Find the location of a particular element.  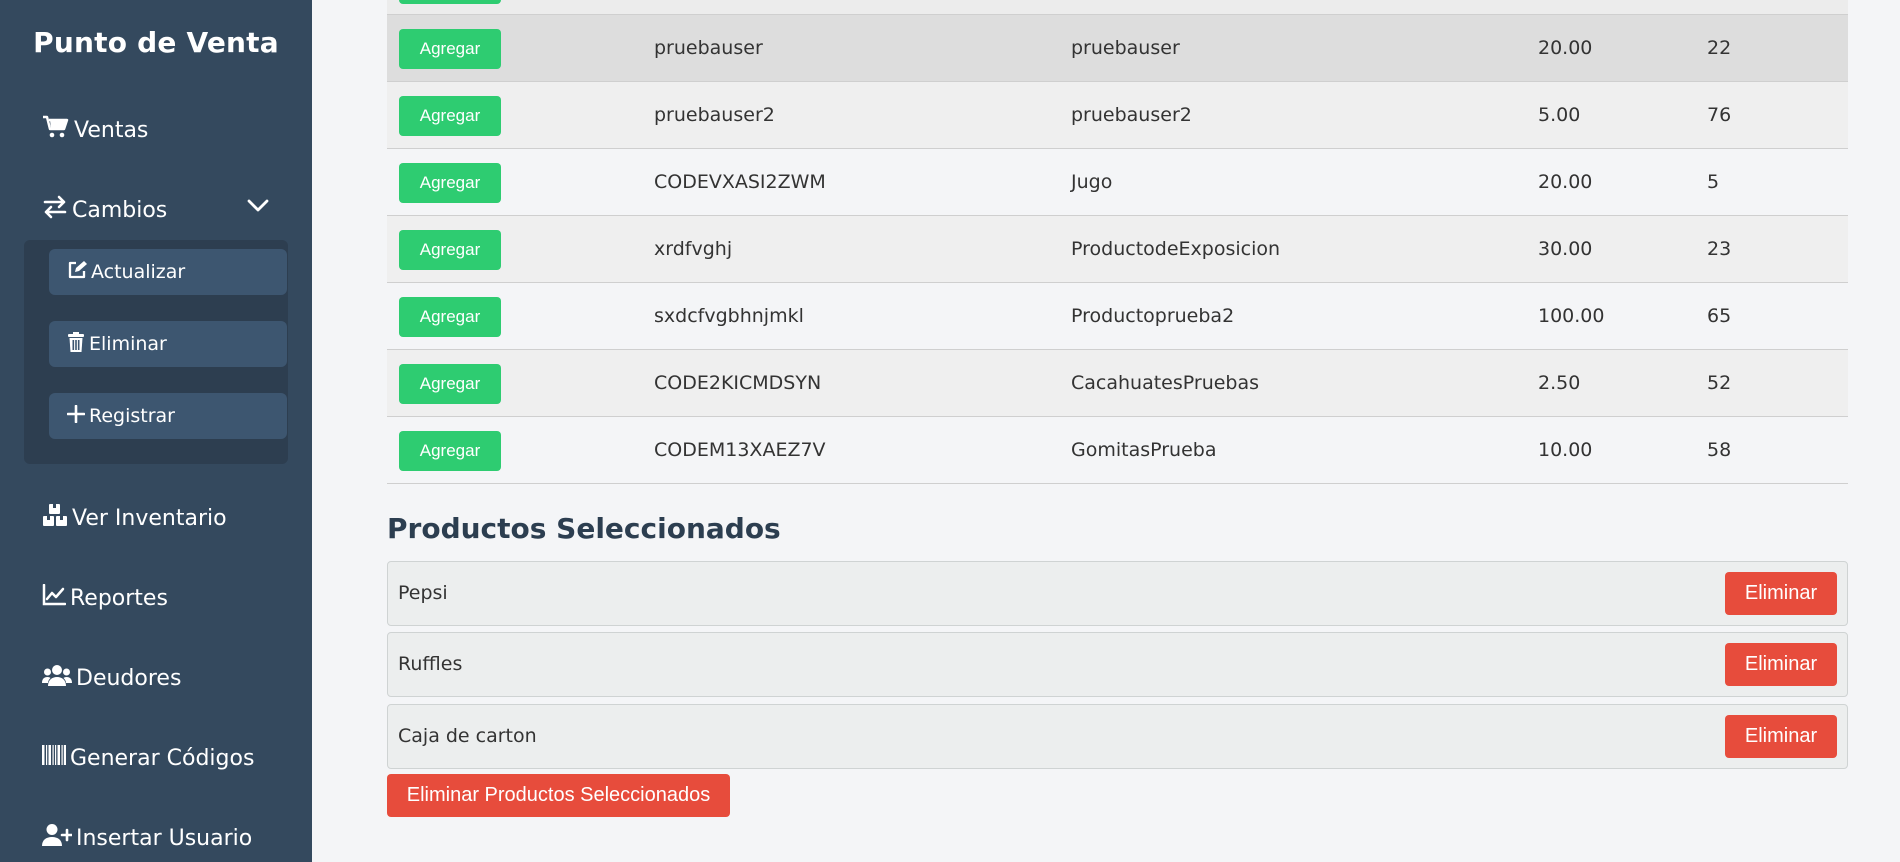

selected-product-name: Pepsi is located at coordinates (423, 593).